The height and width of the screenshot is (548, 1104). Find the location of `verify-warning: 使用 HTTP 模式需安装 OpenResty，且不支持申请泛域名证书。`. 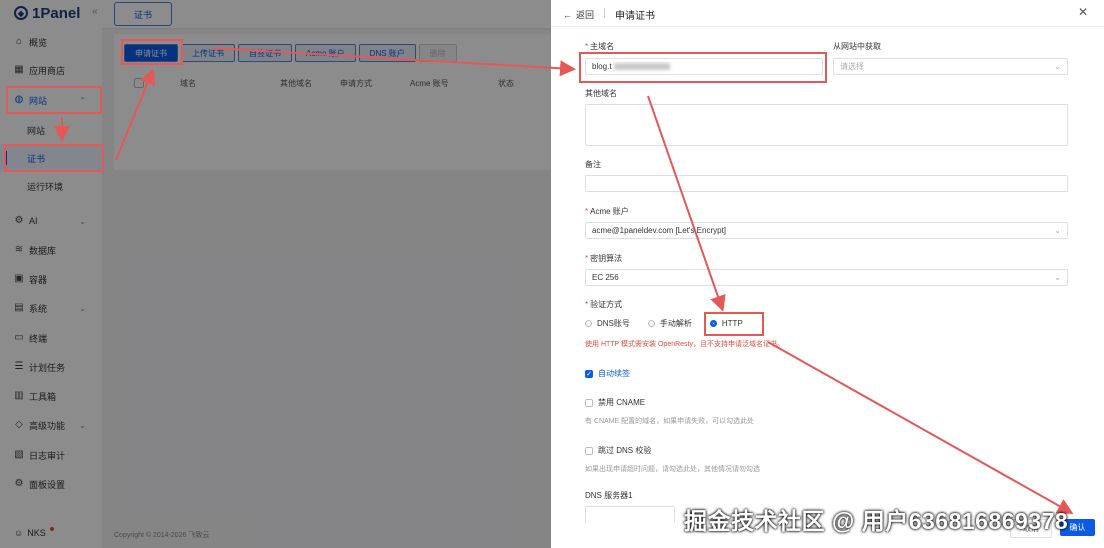

verify-warning: 使用 HTTP 模式需安装 OpenResty，且不支持申请泛域名证书。 is located at coordinates (685, 344).